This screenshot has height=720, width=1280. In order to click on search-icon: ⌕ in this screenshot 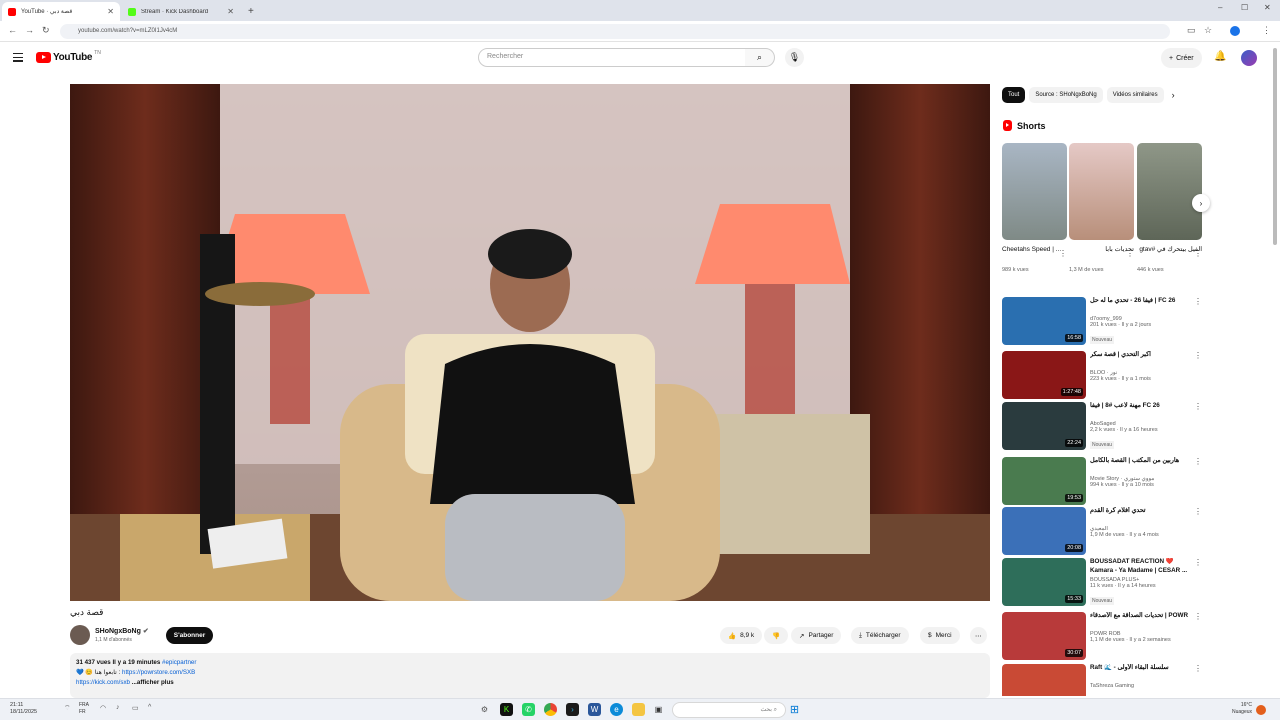, I will do `click(759, 57)`.